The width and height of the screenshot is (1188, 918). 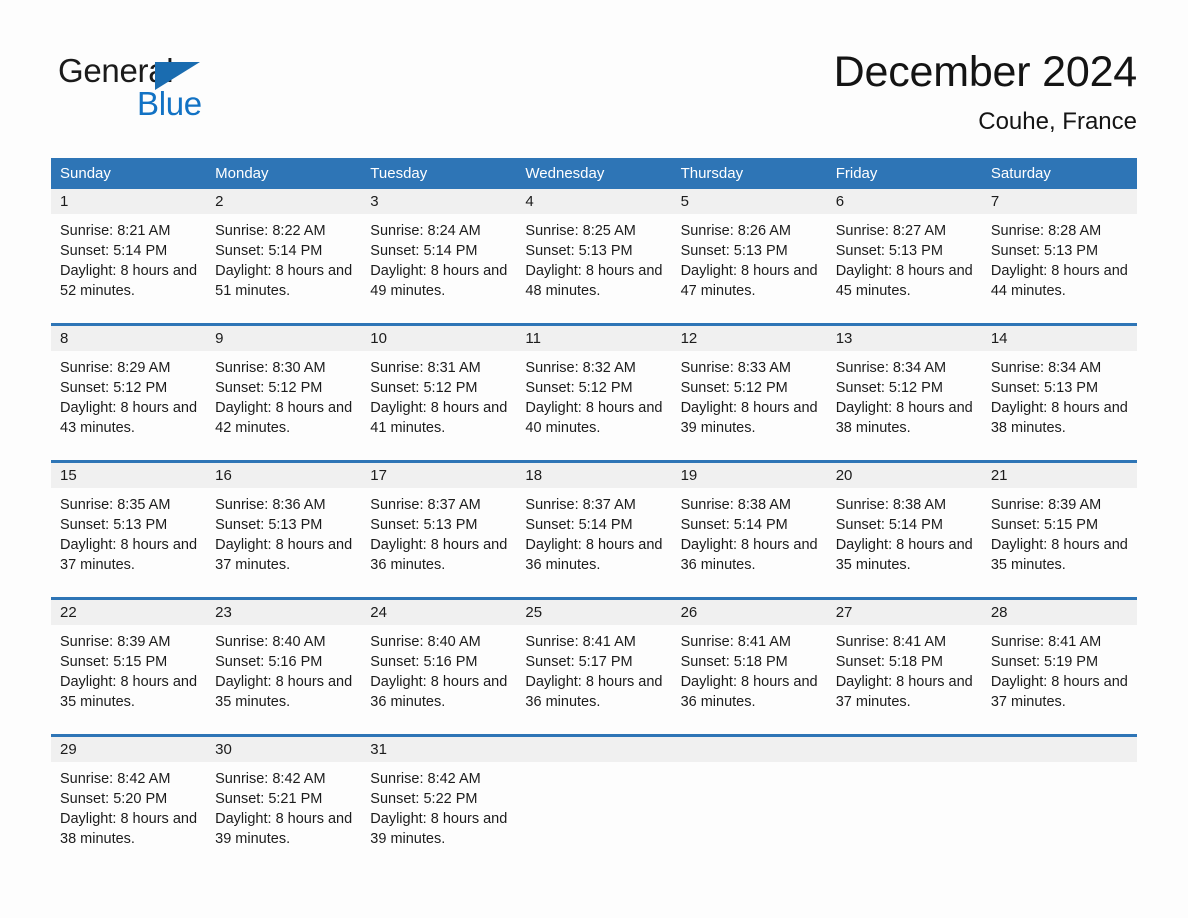 I want to click on daylight-text: Daylight: 8 hours and 39 minutes., so click(x=749, y=418).